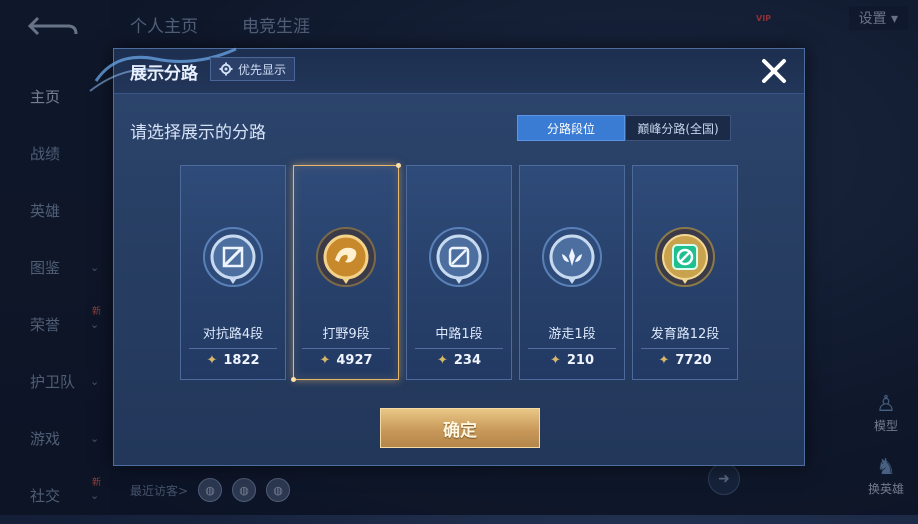  Describe the element at coordinates (226, 69) in the screenshot. I see `gear-icon` at that location.